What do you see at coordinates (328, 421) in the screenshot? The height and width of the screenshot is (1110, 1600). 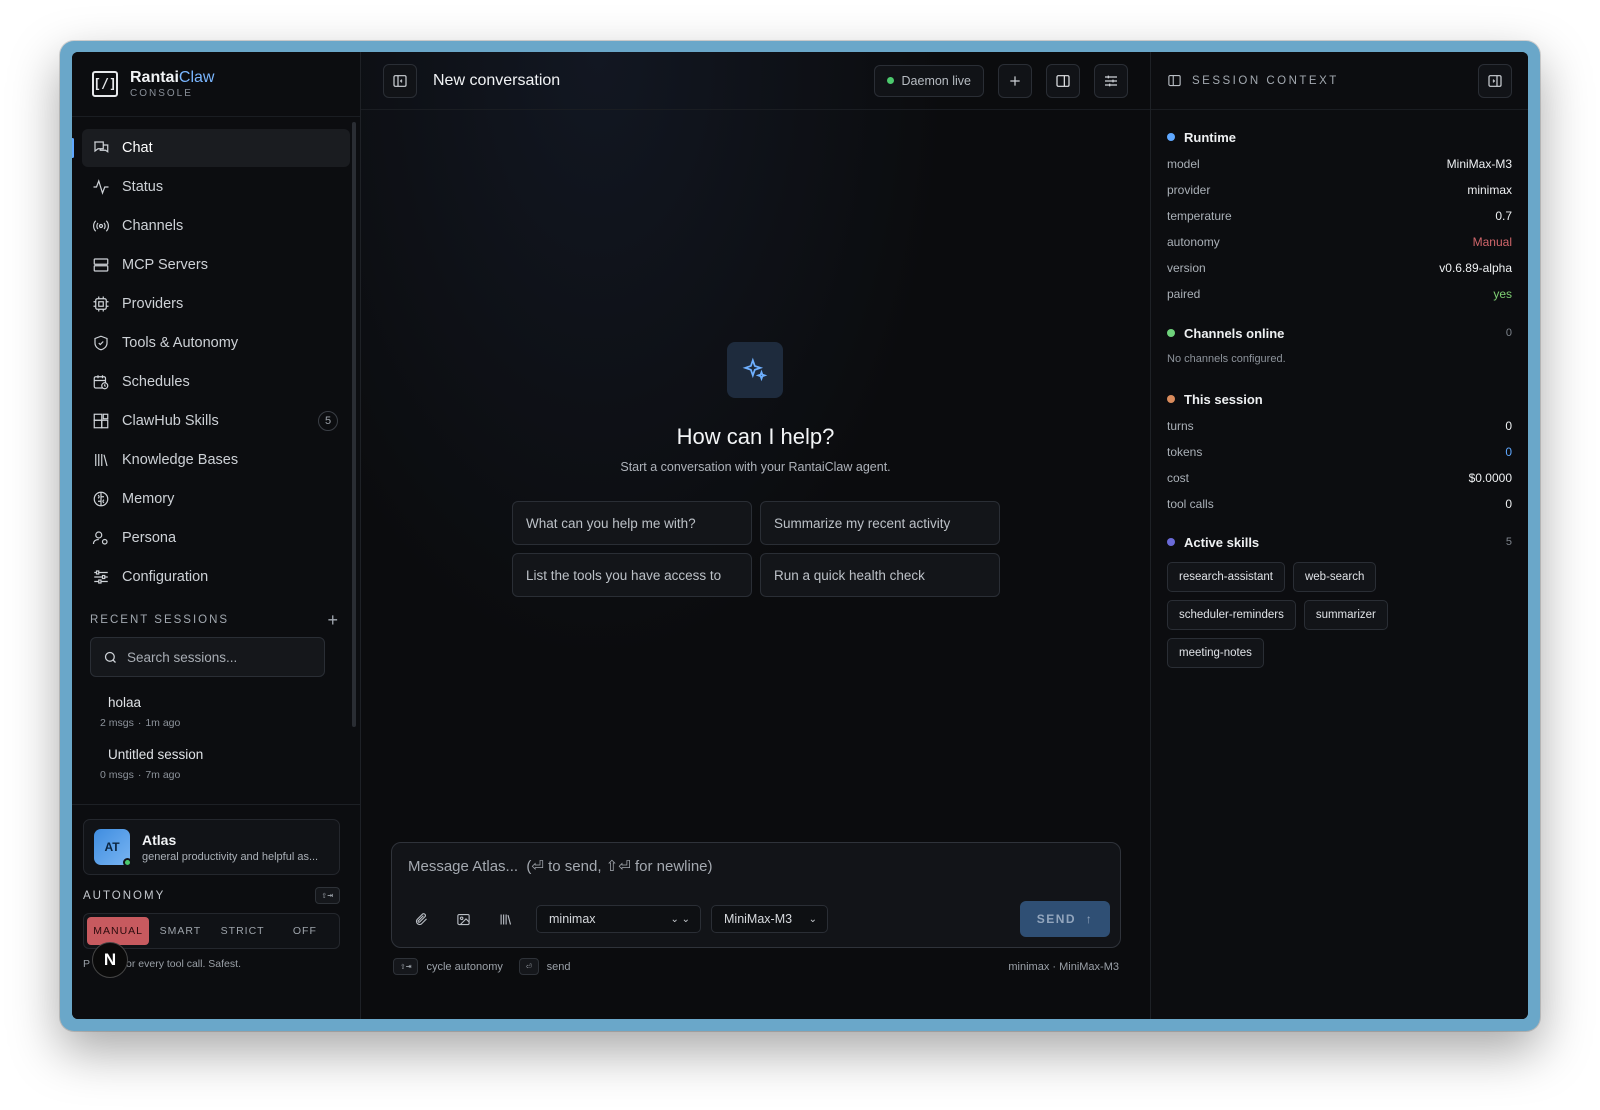 I see `skills-count-badge: 5` at bounding box center [328, 421].